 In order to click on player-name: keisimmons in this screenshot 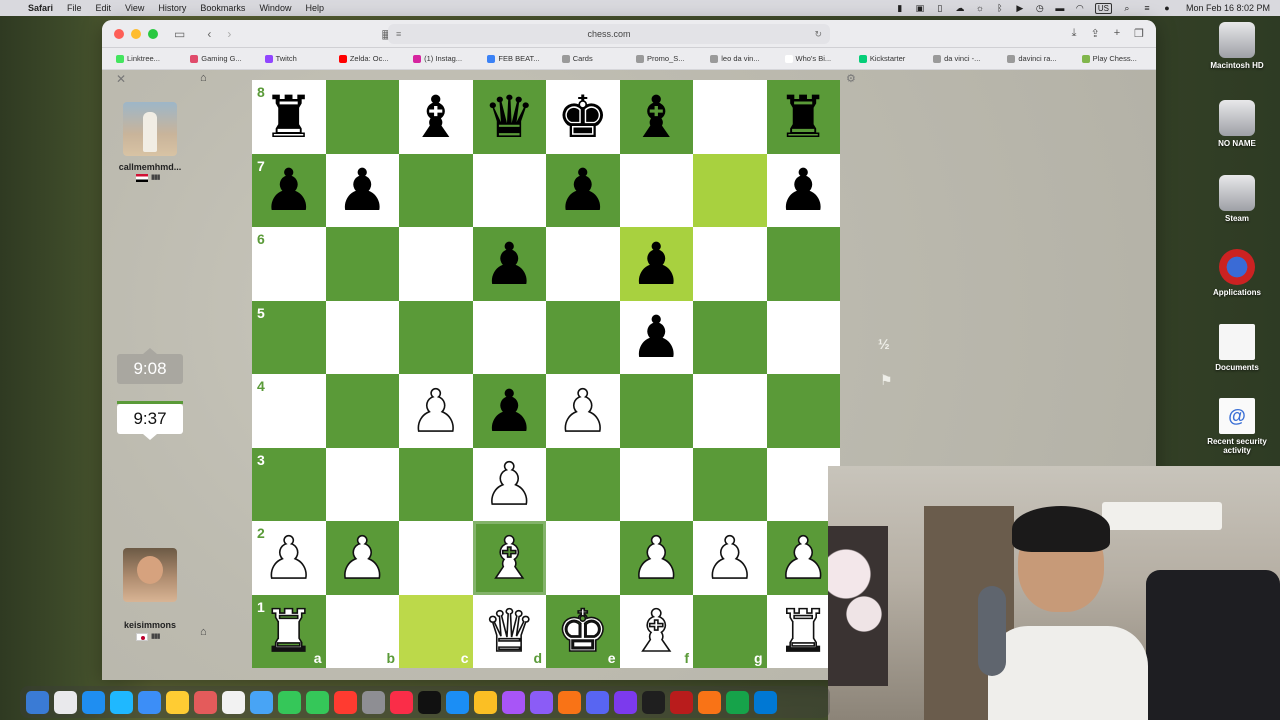, I will do `click(150, 625)`.